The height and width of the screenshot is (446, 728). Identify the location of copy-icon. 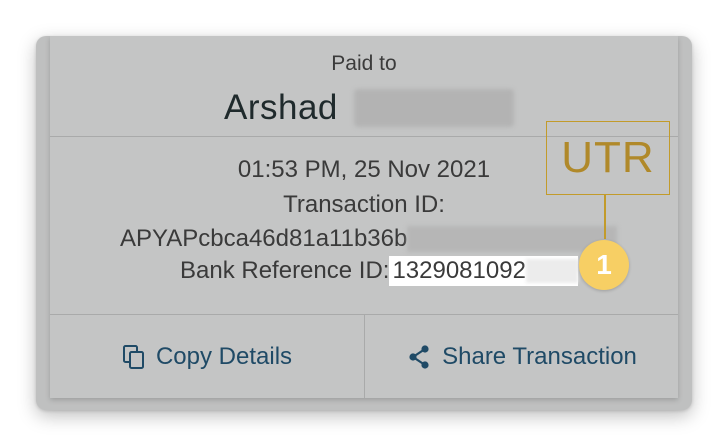
(133, 356).